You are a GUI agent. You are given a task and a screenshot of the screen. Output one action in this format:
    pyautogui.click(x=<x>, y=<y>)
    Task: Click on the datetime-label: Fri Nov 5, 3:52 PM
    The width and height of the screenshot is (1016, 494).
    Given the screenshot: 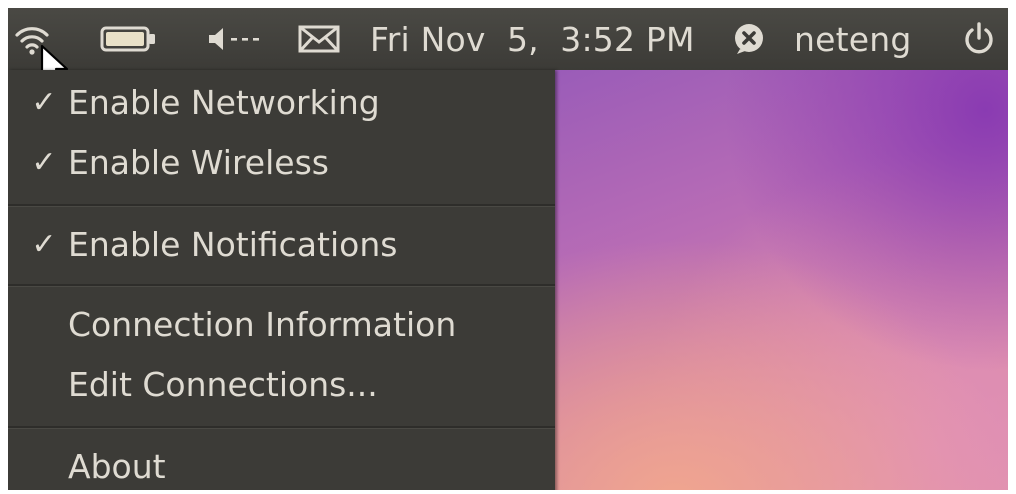 What is the action you would take?
    pyautogui.click(x=532, y=39)
    